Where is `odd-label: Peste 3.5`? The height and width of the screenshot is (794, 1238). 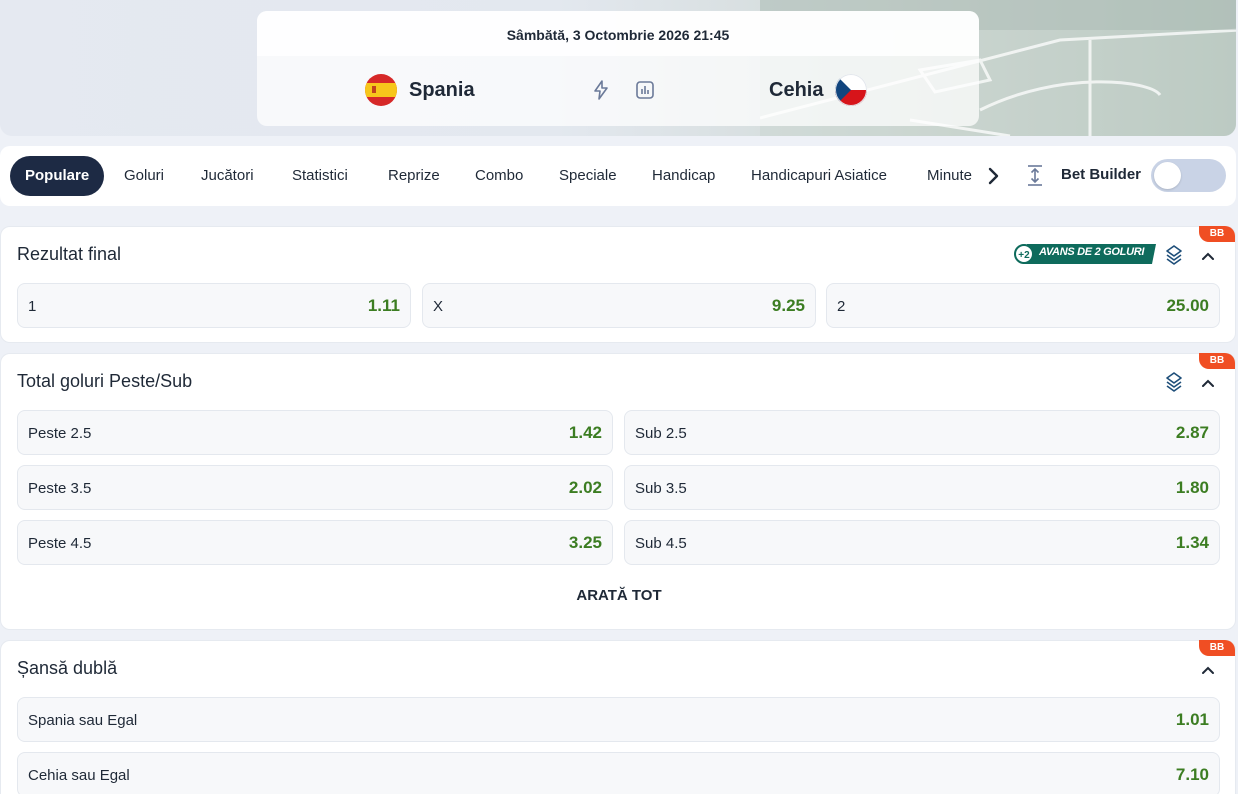
odd-label: Peste 3.5 is located at coordinates (60, 488).